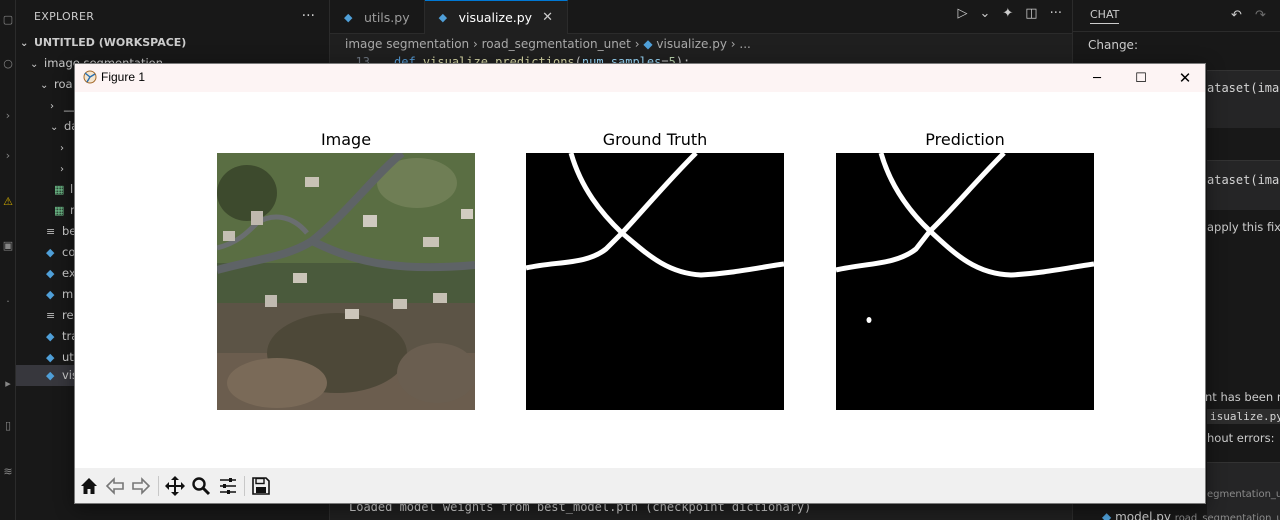 The image size is (1280, 520). I want to click on panel-title-image: Image, so click(346, 139).